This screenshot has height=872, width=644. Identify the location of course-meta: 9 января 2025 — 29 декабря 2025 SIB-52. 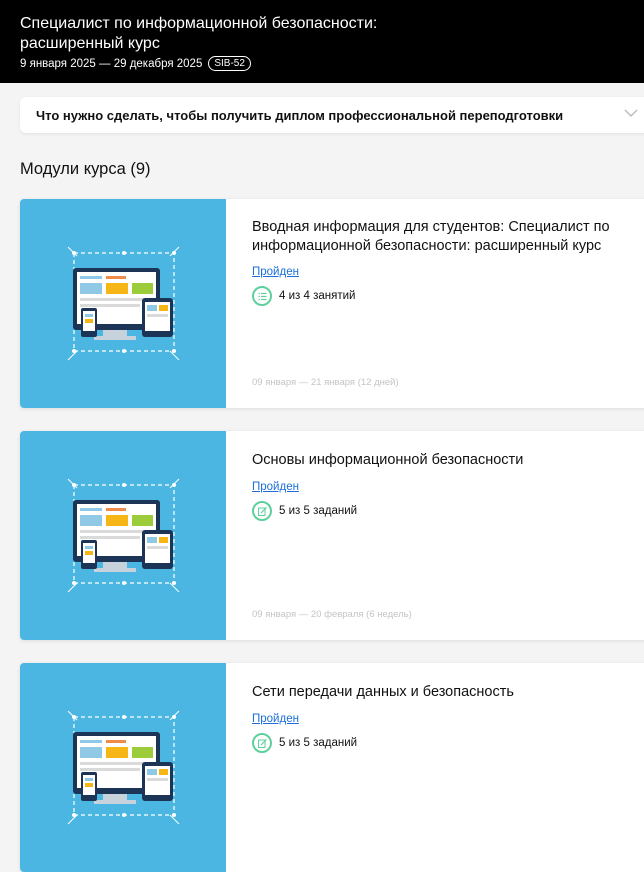
(322, 63).